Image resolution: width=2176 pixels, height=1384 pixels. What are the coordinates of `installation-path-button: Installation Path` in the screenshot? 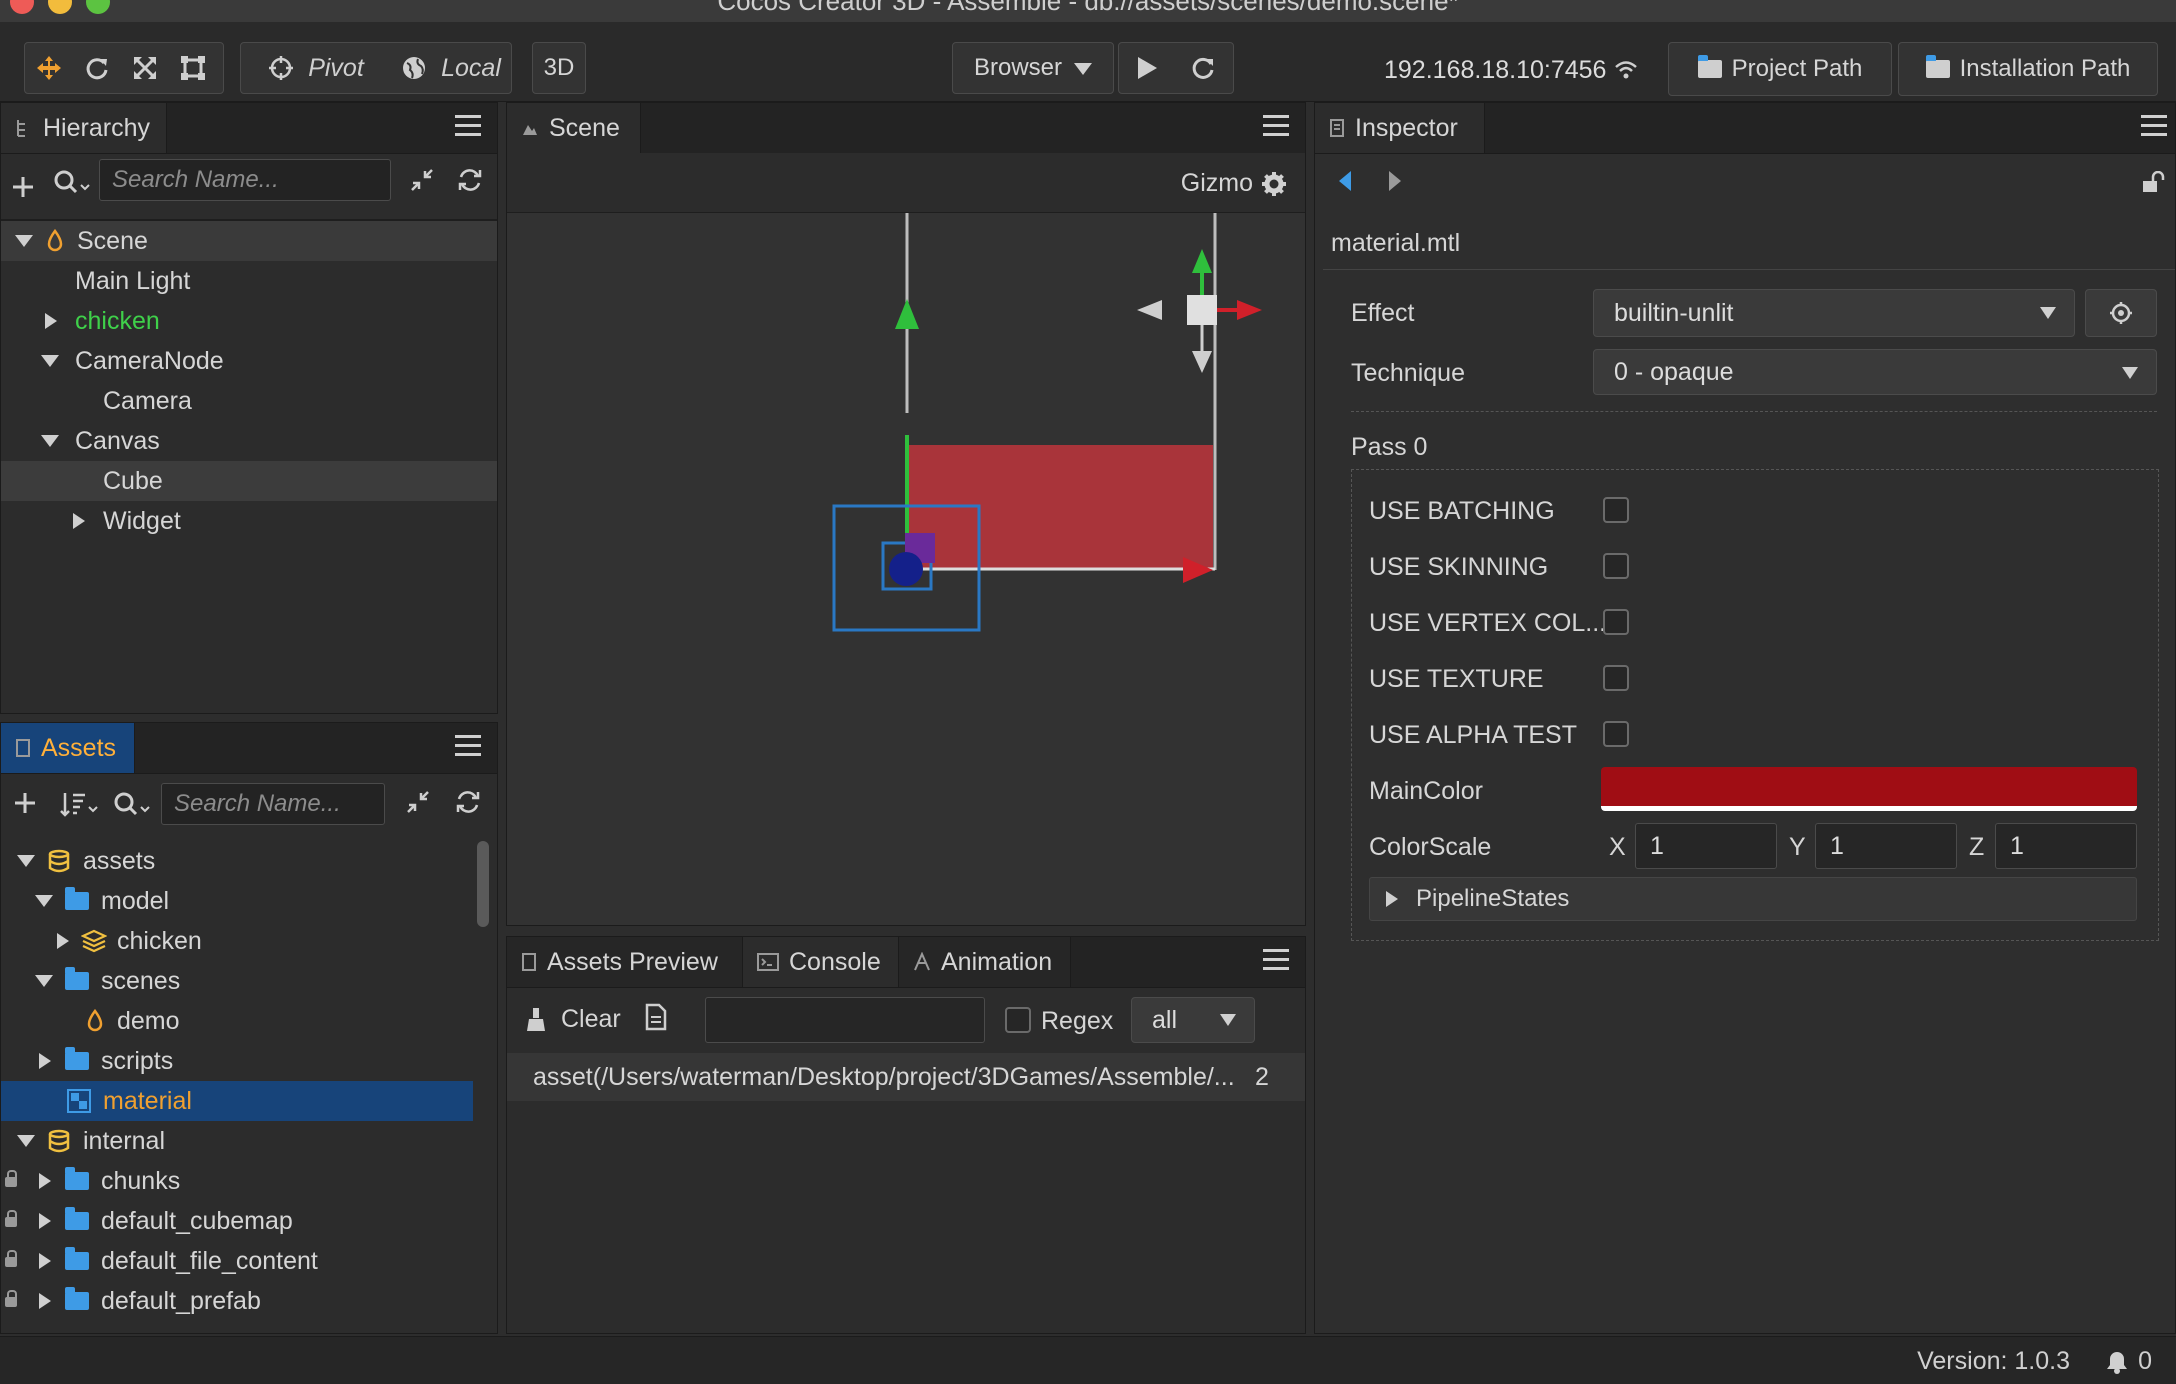 It's located at (2028, 69).